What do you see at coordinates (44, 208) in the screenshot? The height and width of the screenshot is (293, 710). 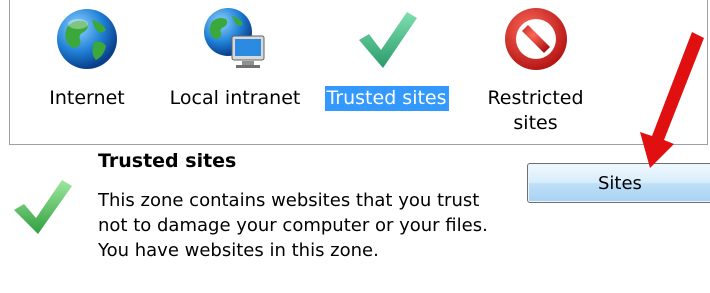 I see `trusted-checkmark-icon` at bounding box center [44, 208].